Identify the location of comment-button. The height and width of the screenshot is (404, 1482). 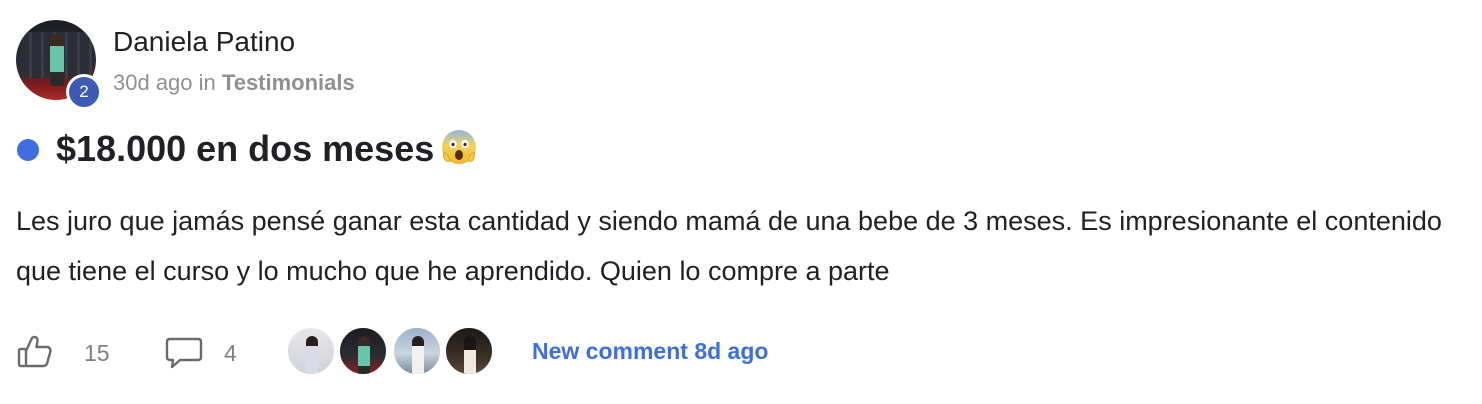
(184, 355).